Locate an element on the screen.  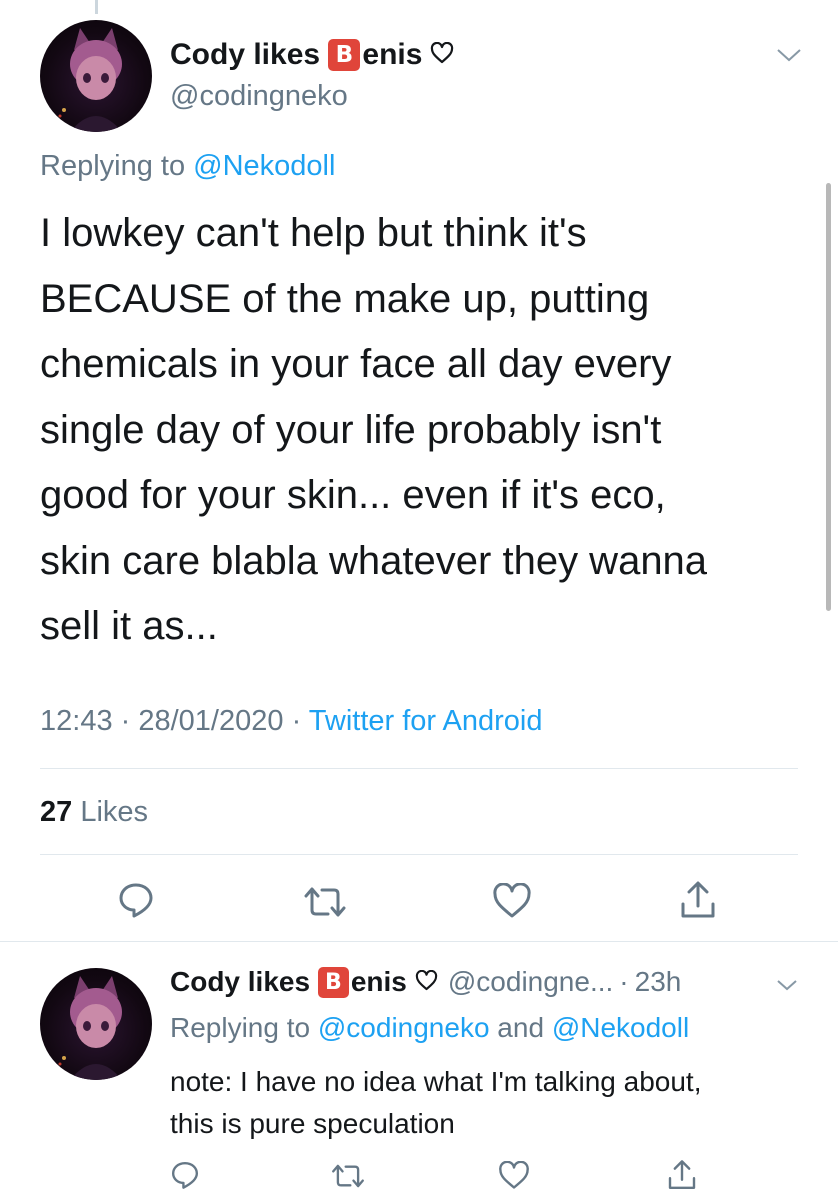
author-name-text: Cody likes is located at coordinates (249, 54).